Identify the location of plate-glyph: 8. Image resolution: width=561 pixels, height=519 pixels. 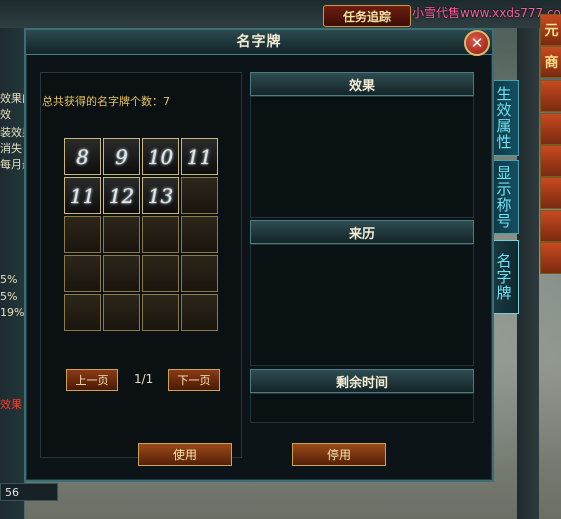
(82, 156).